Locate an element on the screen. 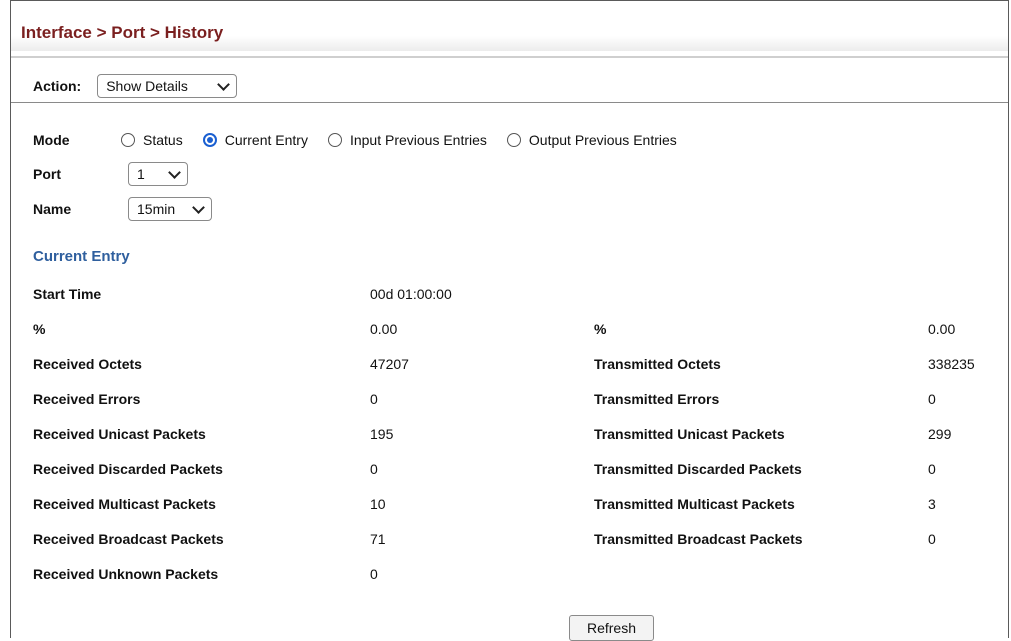  stat-value: 338235 is located at coordinates (951, 364).